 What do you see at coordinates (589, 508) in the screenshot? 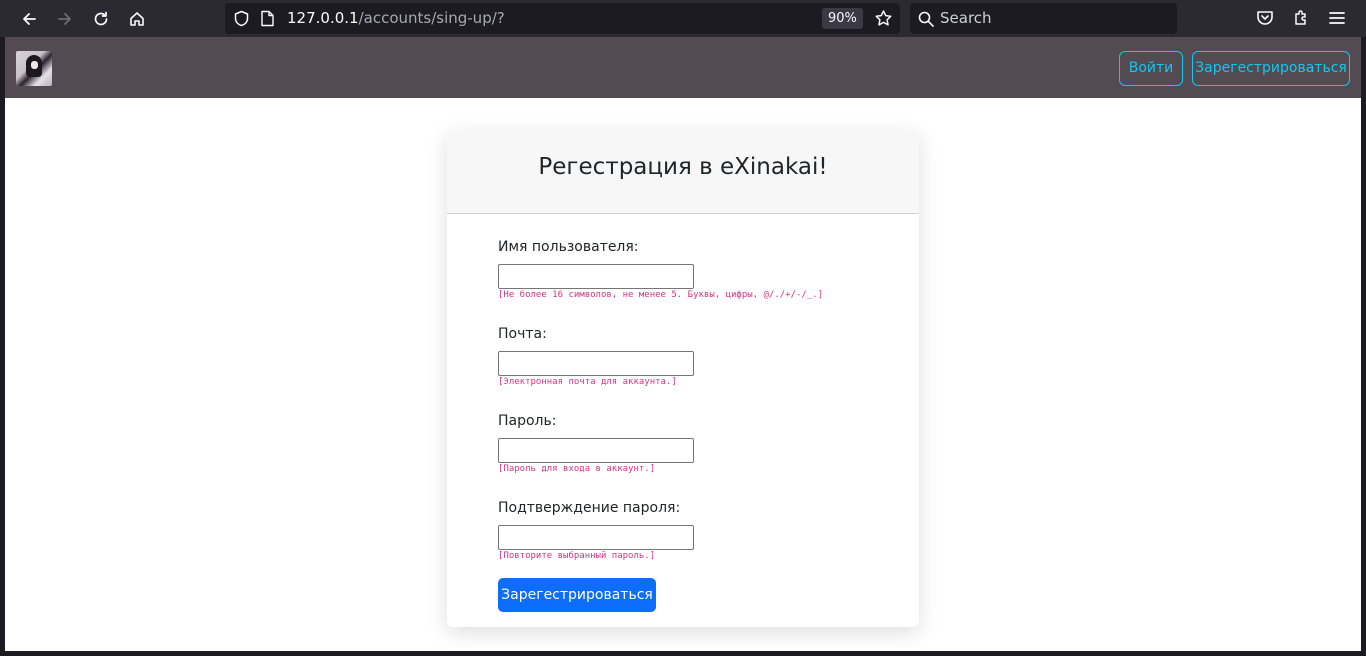
I see `password-confirm-label: Подтверждение пароля:` at bounding box center [589, 508].